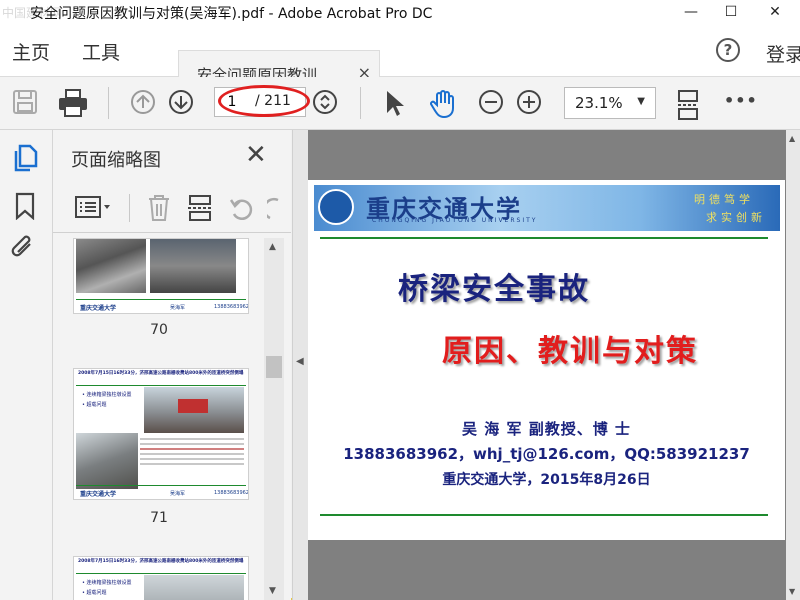 This screenshot has height=600, width=800. What do you see at coordinates (101, 51) in the screenshot?
I see `menu-tools: 工具` at bounding box center [101, 51].